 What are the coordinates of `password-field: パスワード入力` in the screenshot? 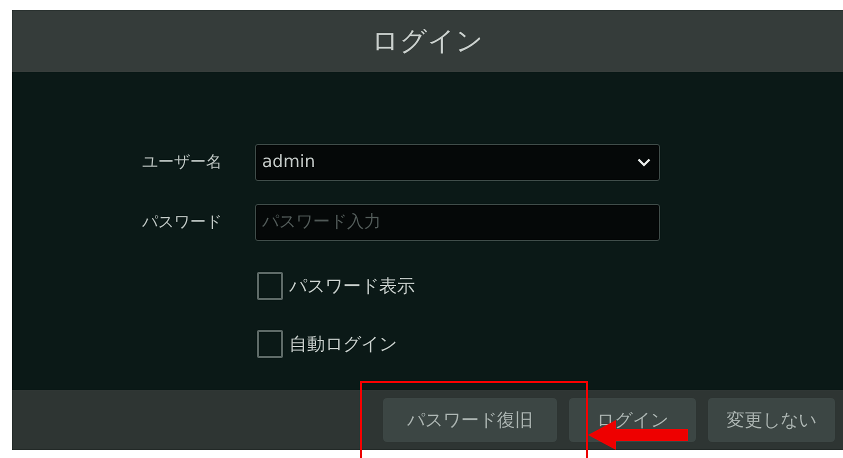 It's located at (457, 222).